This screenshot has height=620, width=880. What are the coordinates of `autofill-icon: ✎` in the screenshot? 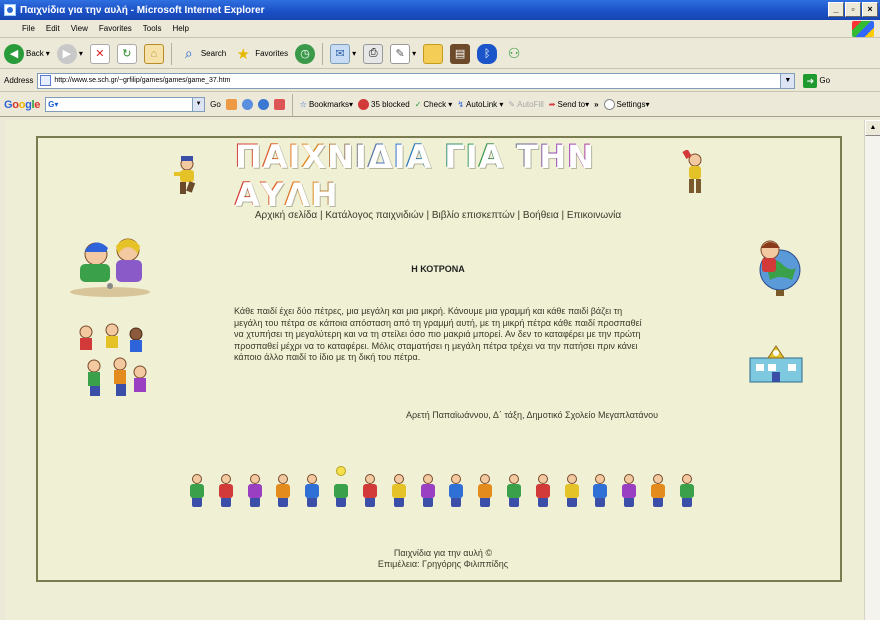 It's located at (512, 104).